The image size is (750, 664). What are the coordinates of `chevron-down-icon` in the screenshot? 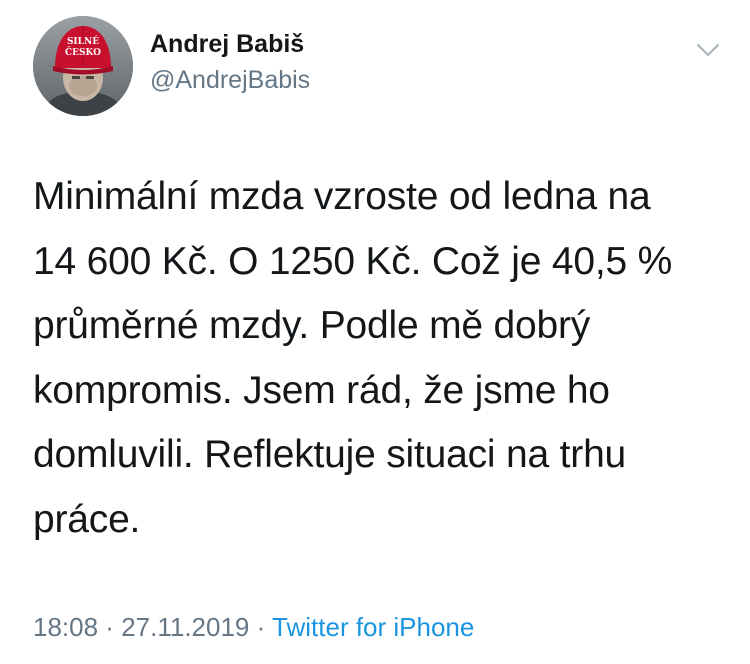 It's located at (708, 50).